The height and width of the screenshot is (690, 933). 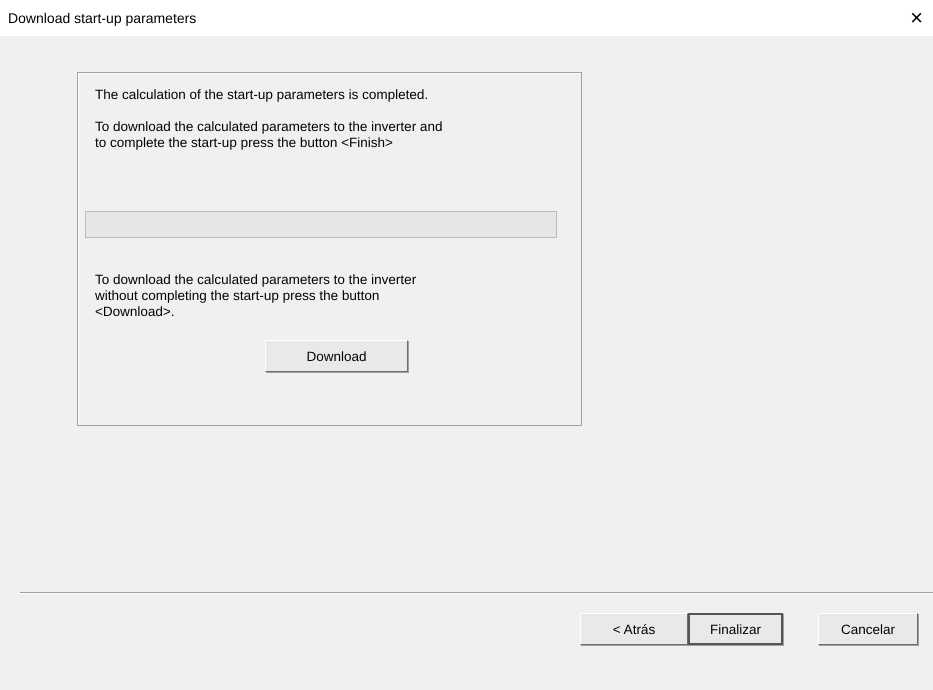 I want to click on finish-instructions: To download the calculated parameters to the inverter and to complete the start-up press the button <Finish>, so click(x=269, y=135).